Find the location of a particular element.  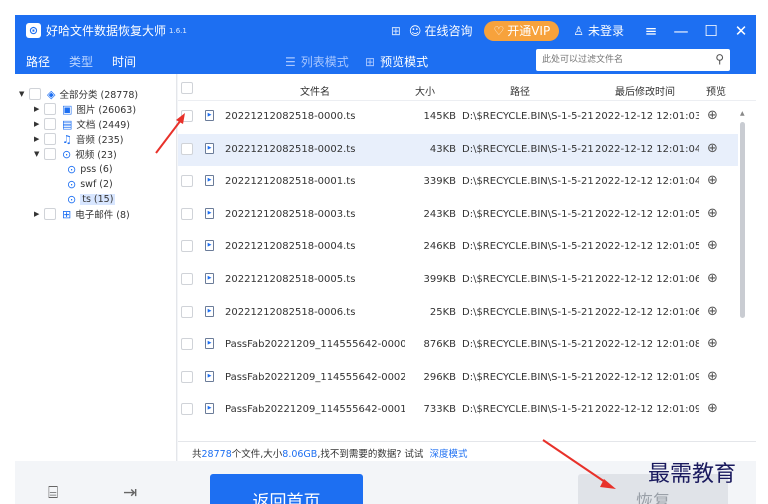

table-header: 文件名 大小 路径 最后修改时间 预览 is located at coordinates (467, 87).